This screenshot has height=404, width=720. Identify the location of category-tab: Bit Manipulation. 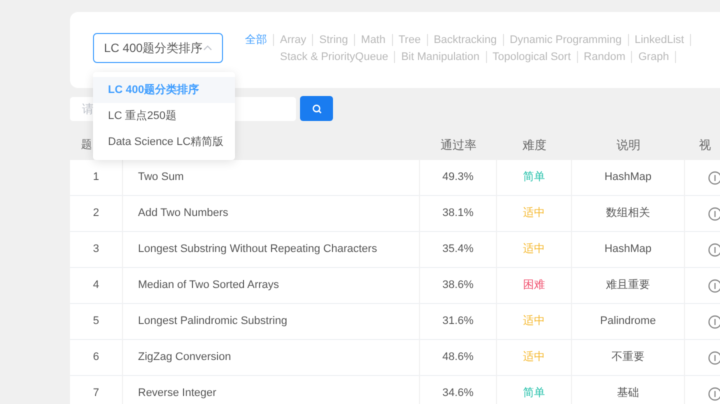
(440, 57).